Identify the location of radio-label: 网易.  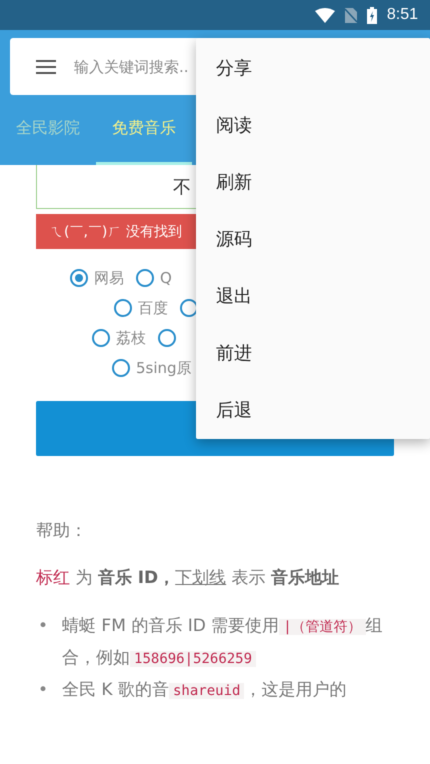
(109, 278).